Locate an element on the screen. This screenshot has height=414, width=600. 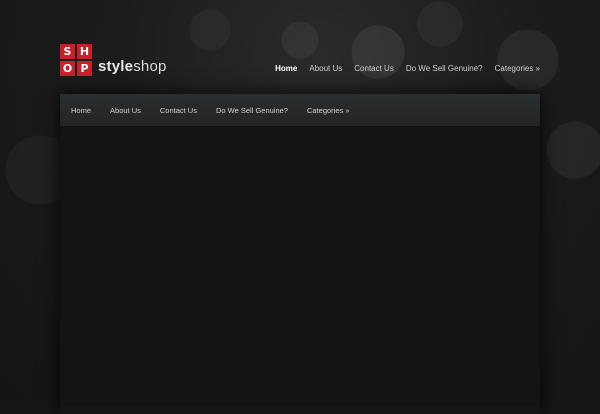
logo: S H O P is located at coordinates (76, 60).